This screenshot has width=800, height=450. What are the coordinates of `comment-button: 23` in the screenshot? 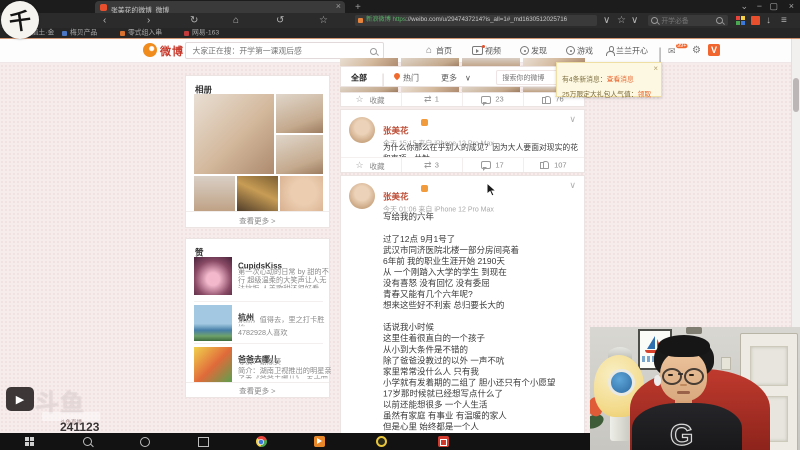 It's located at (493, 99).